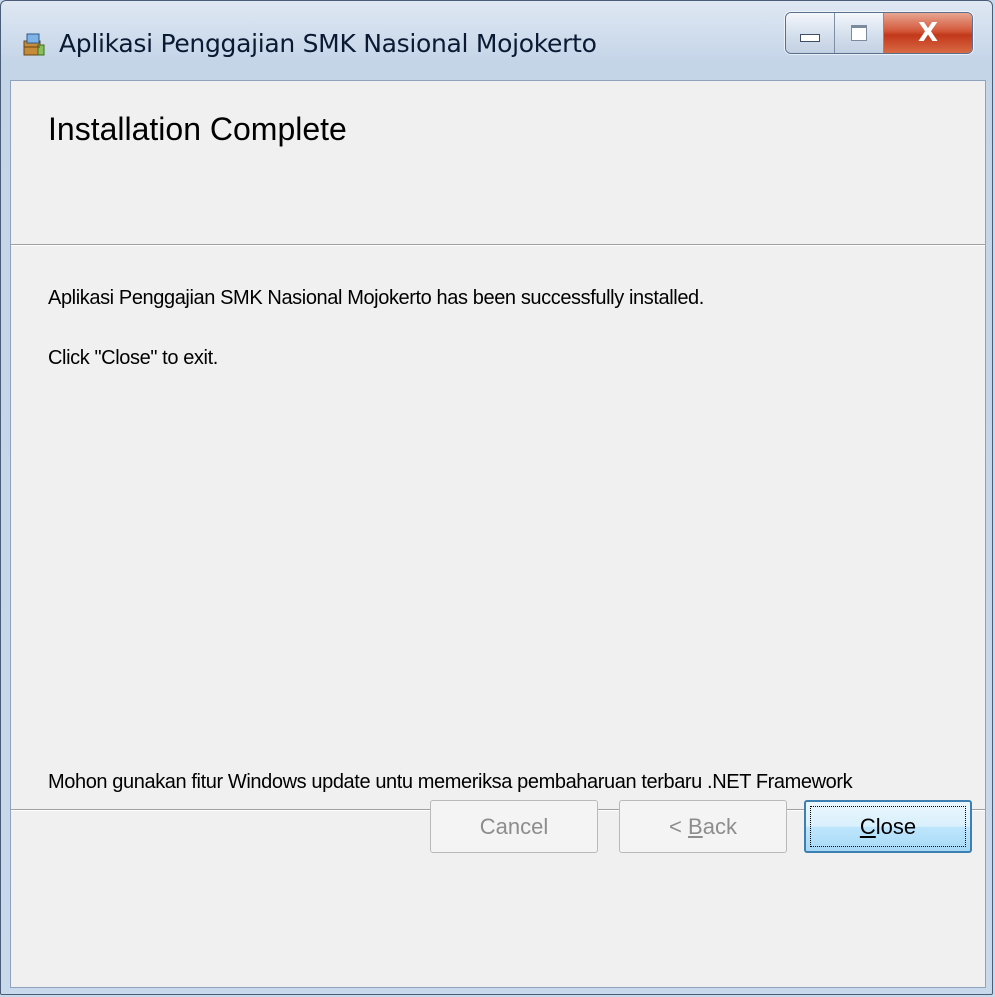 Image resolution: width=995 pixels, height=997 pixels. I want to click on installer-app-icon, so click(34, 44).